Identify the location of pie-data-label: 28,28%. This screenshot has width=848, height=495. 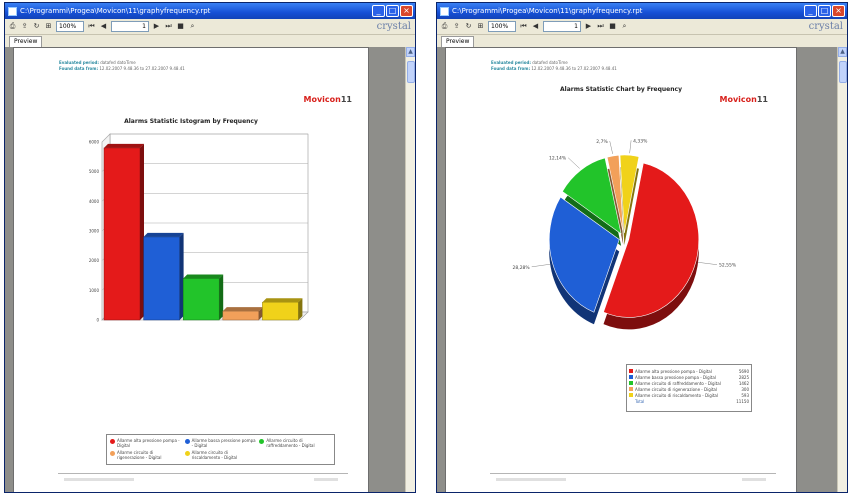
(522, 268).